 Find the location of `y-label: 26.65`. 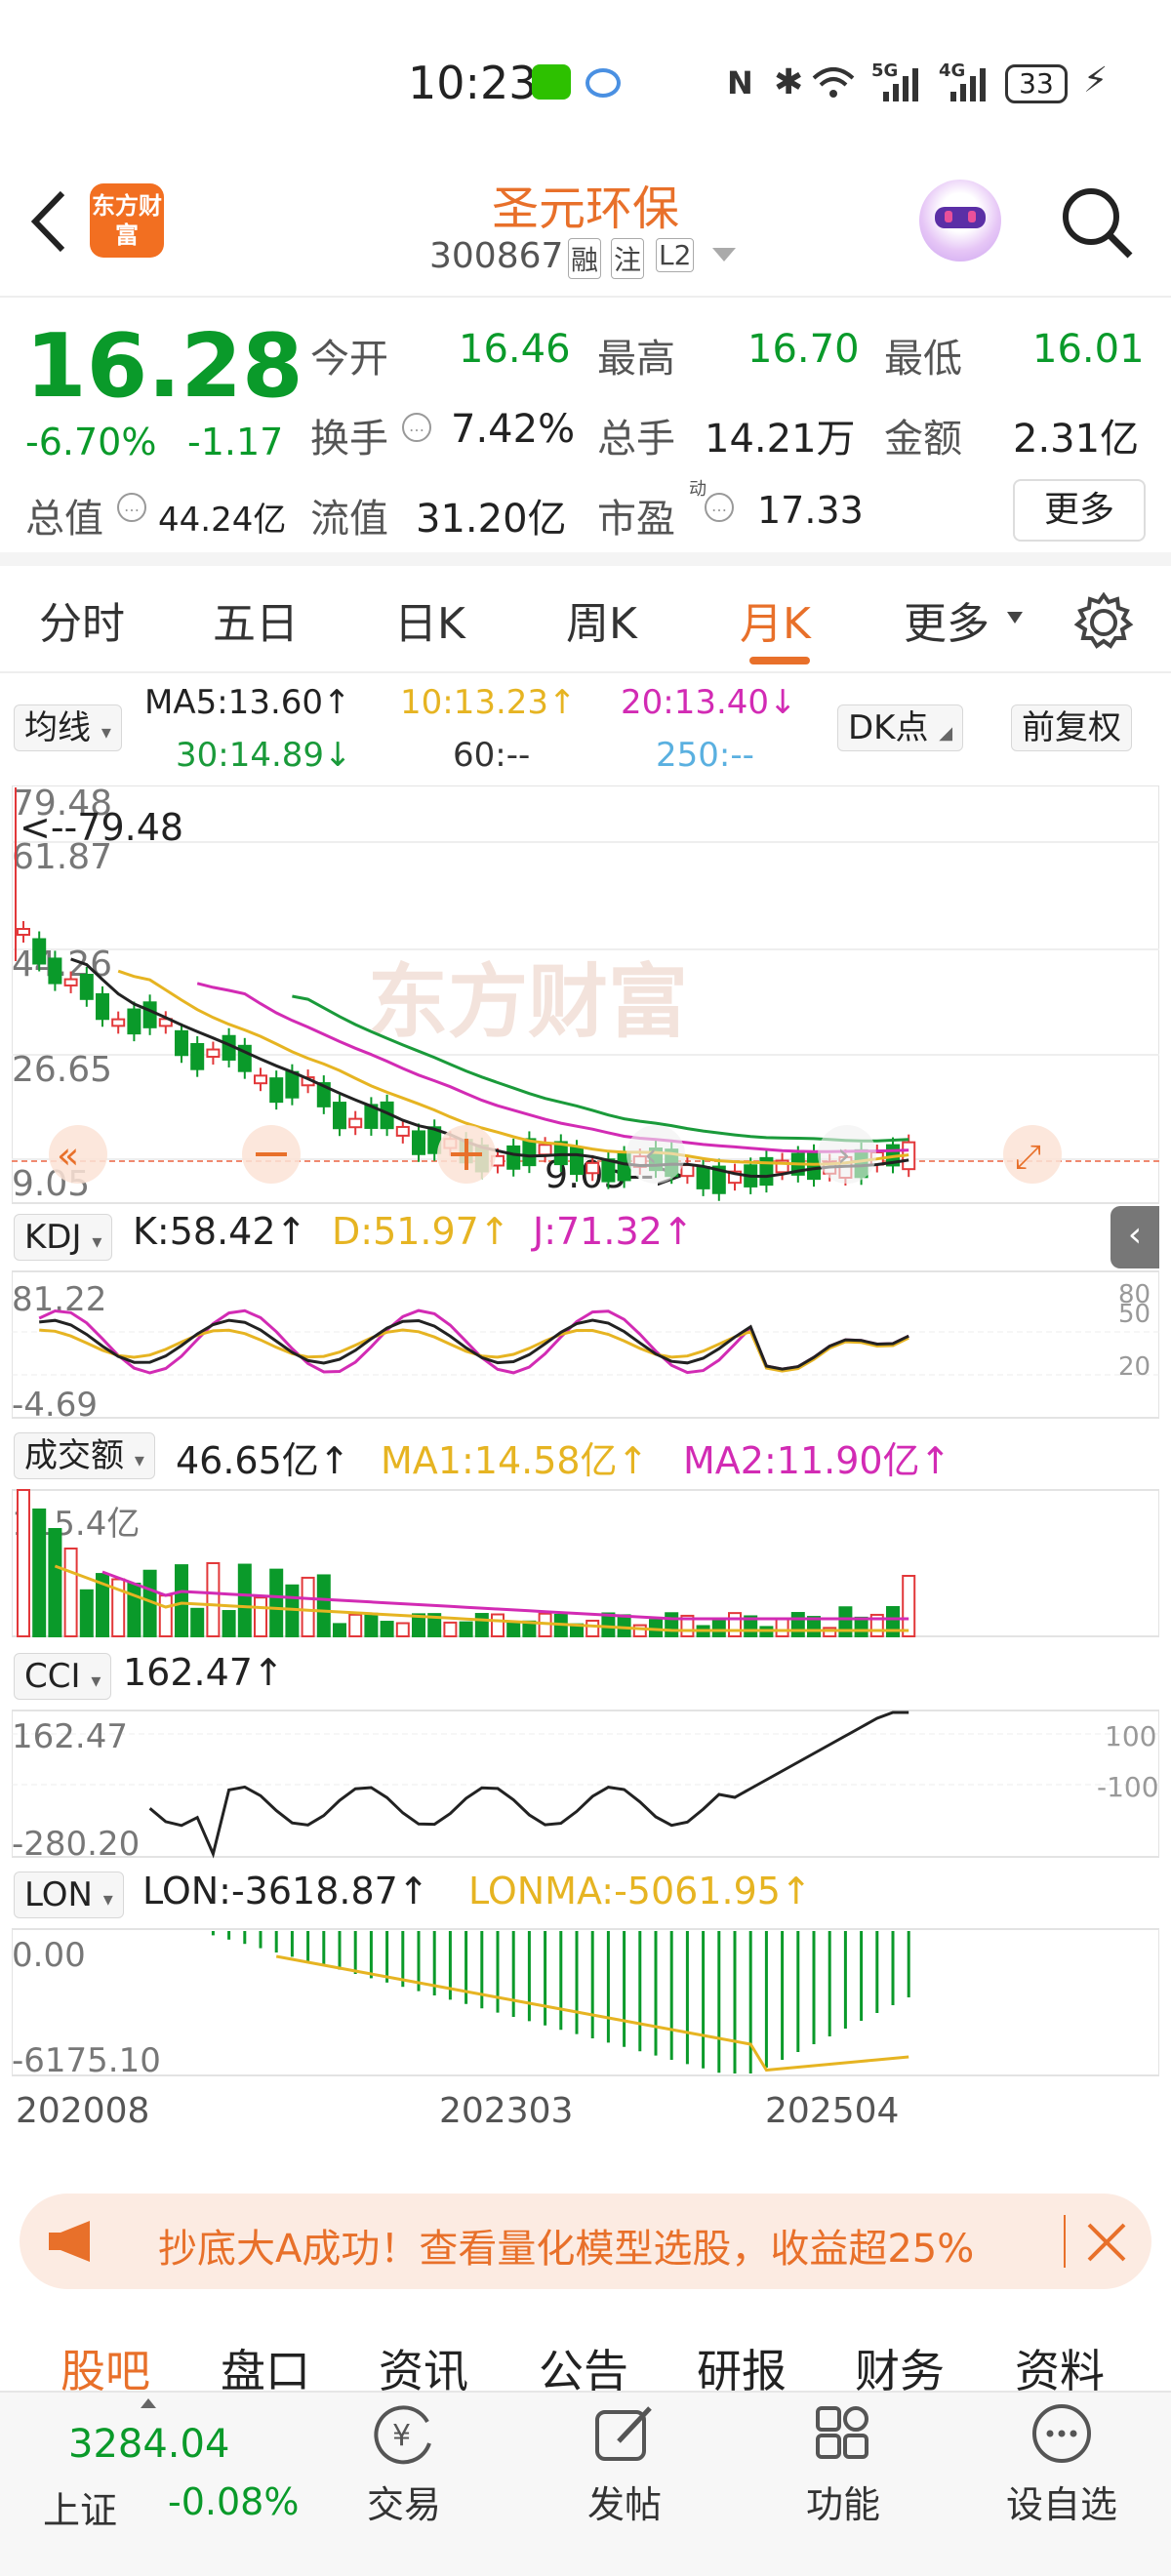

y-label: 26.65 is located at coordinates (62, 1070).